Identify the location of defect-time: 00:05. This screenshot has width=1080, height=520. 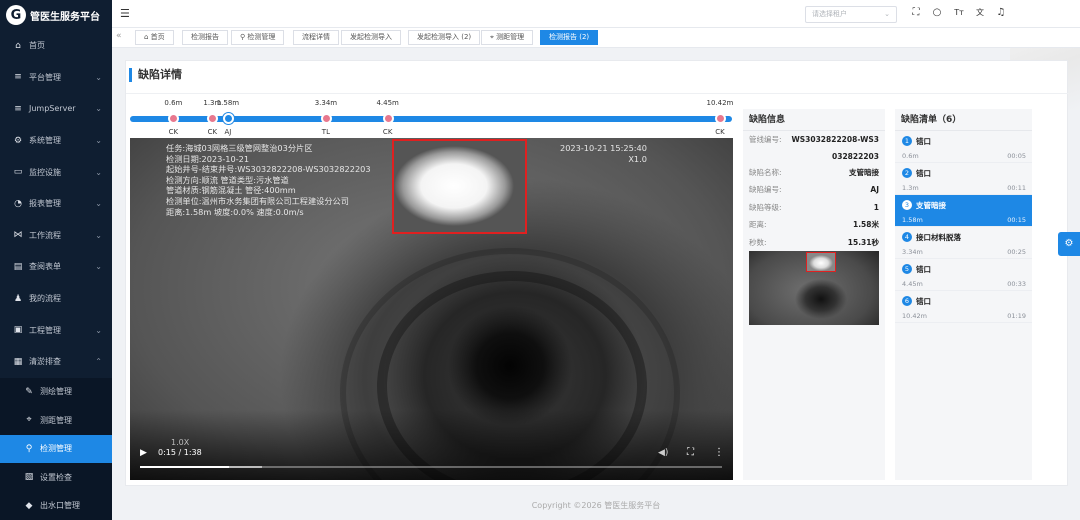
(1016, 156).